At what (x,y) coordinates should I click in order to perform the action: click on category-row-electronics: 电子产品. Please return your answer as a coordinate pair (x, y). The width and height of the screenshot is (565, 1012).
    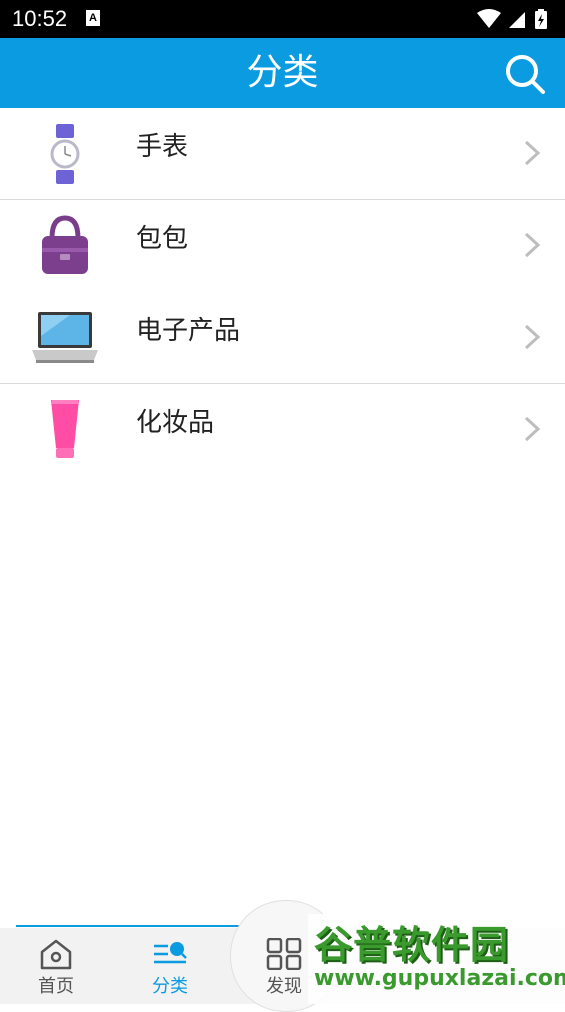
    Looking at the image, I should click on (282, 338).